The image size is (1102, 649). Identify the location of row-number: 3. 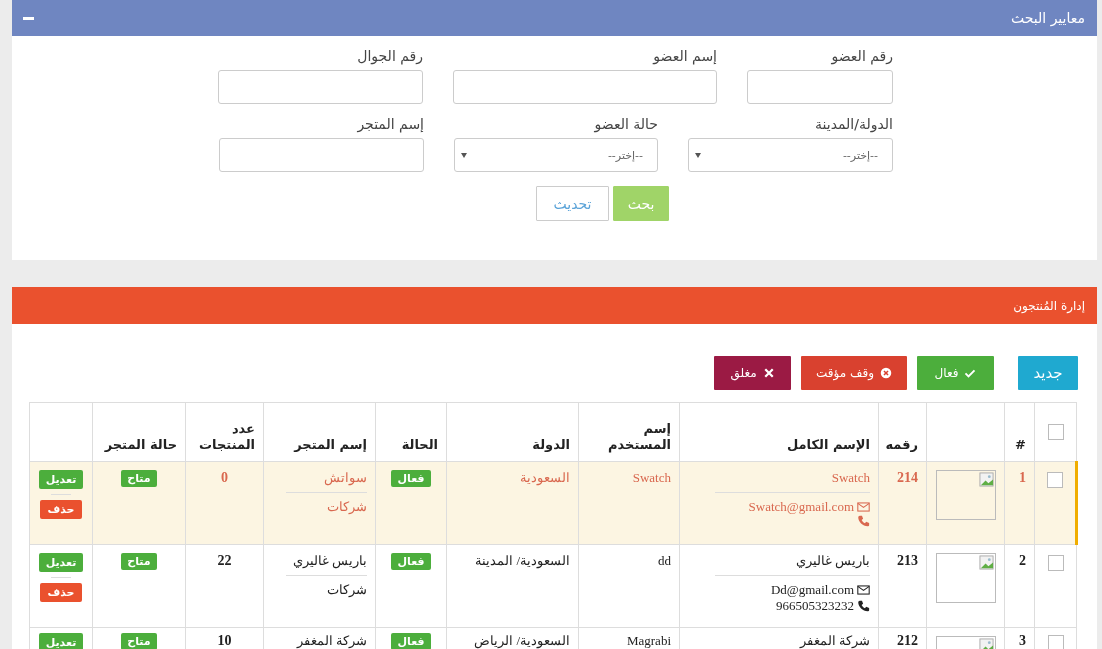
(1022, 640).